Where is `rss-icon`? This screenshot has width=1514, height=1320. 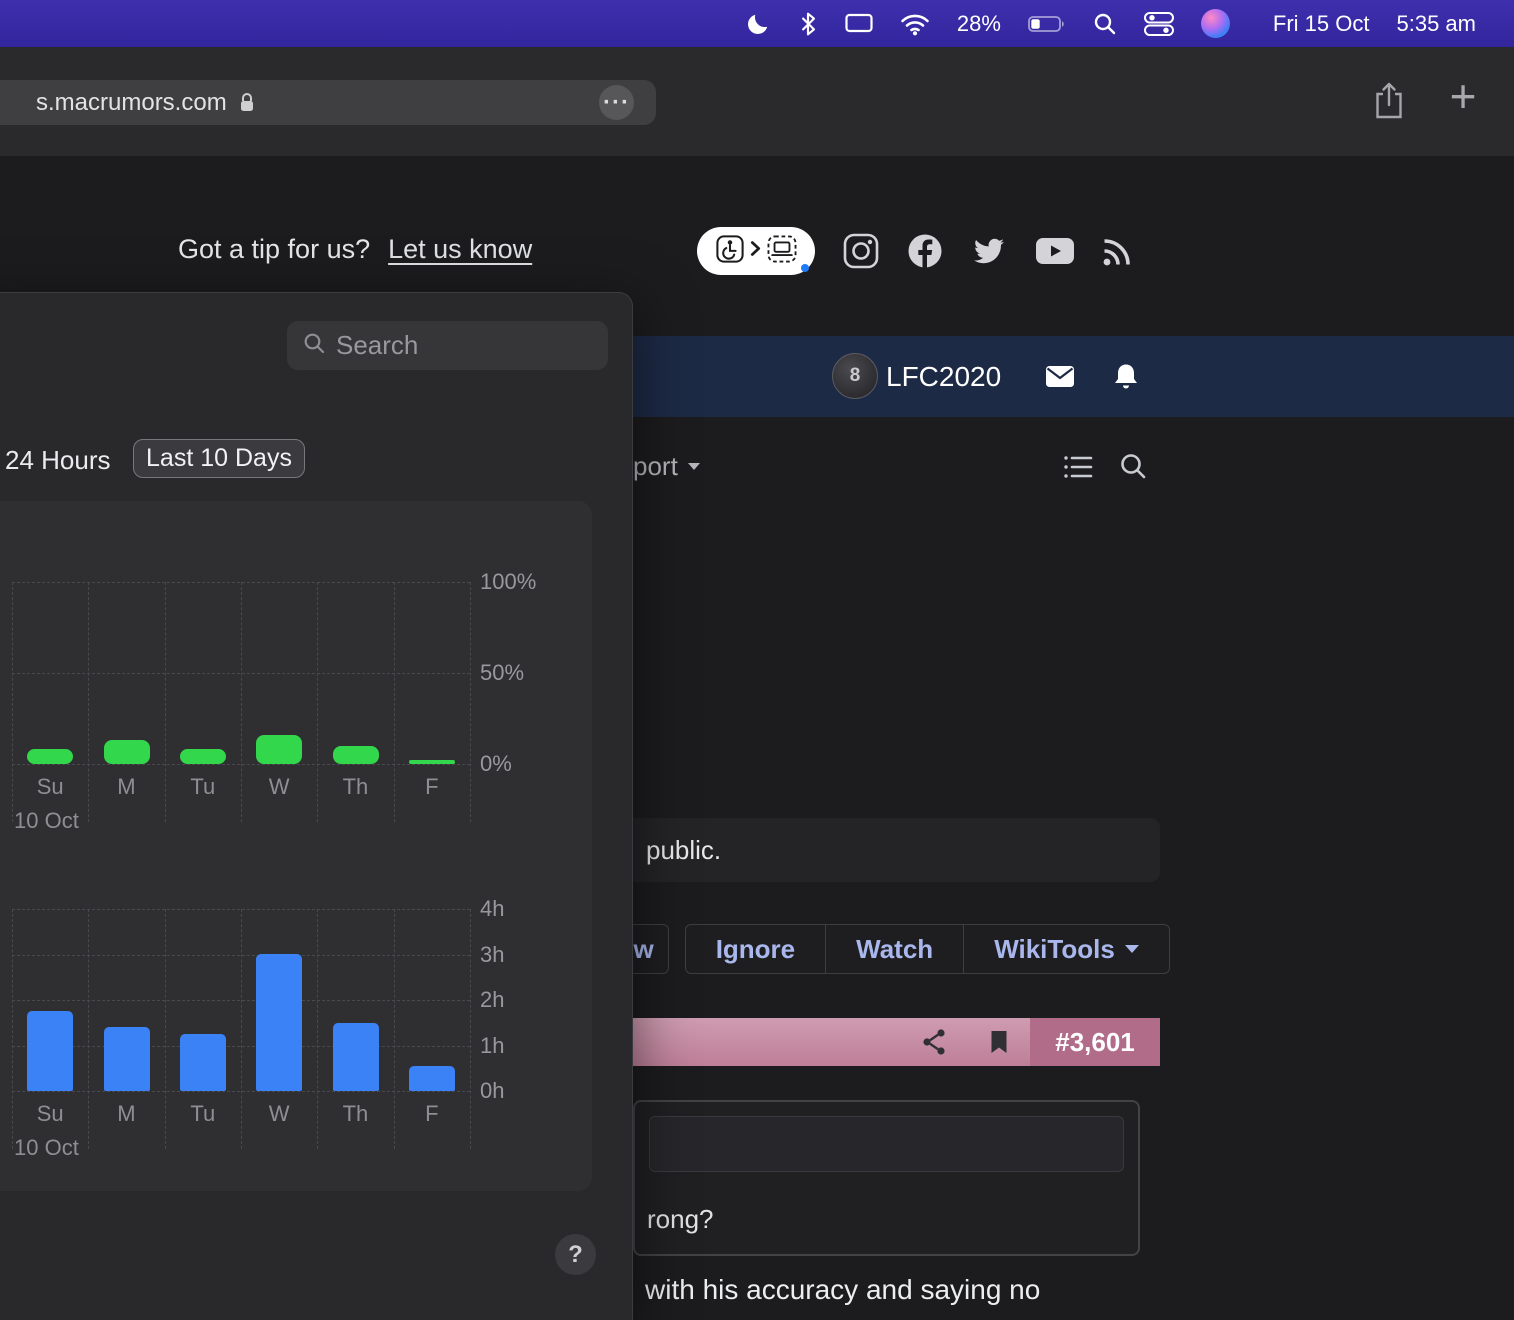 rss-icon is located at coordinates (1117, 252).